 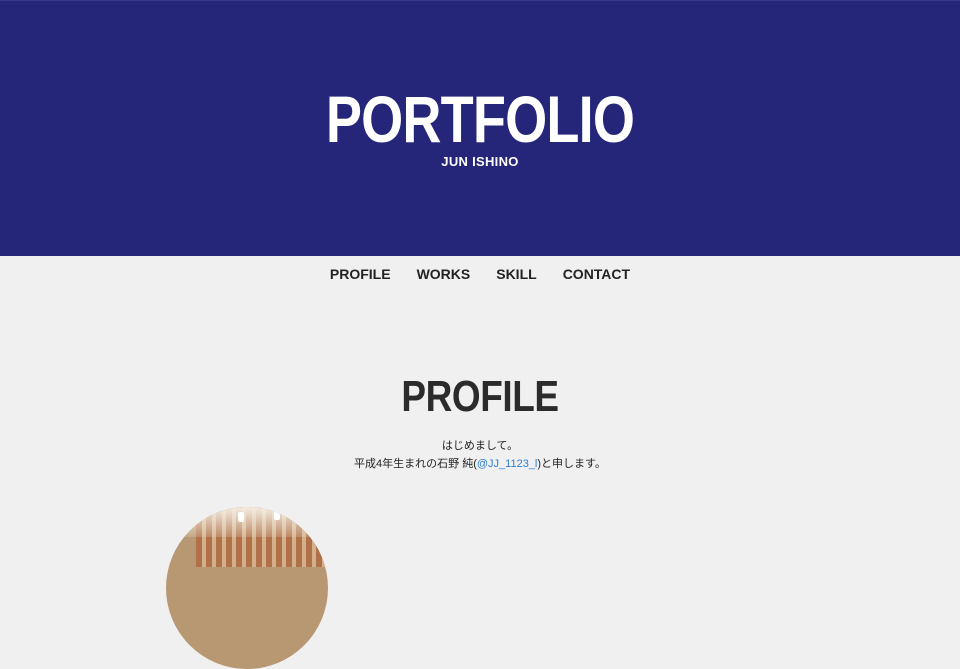 I want to click on twitter-link: @JJ_1123_l, so click(x=507, y=464).